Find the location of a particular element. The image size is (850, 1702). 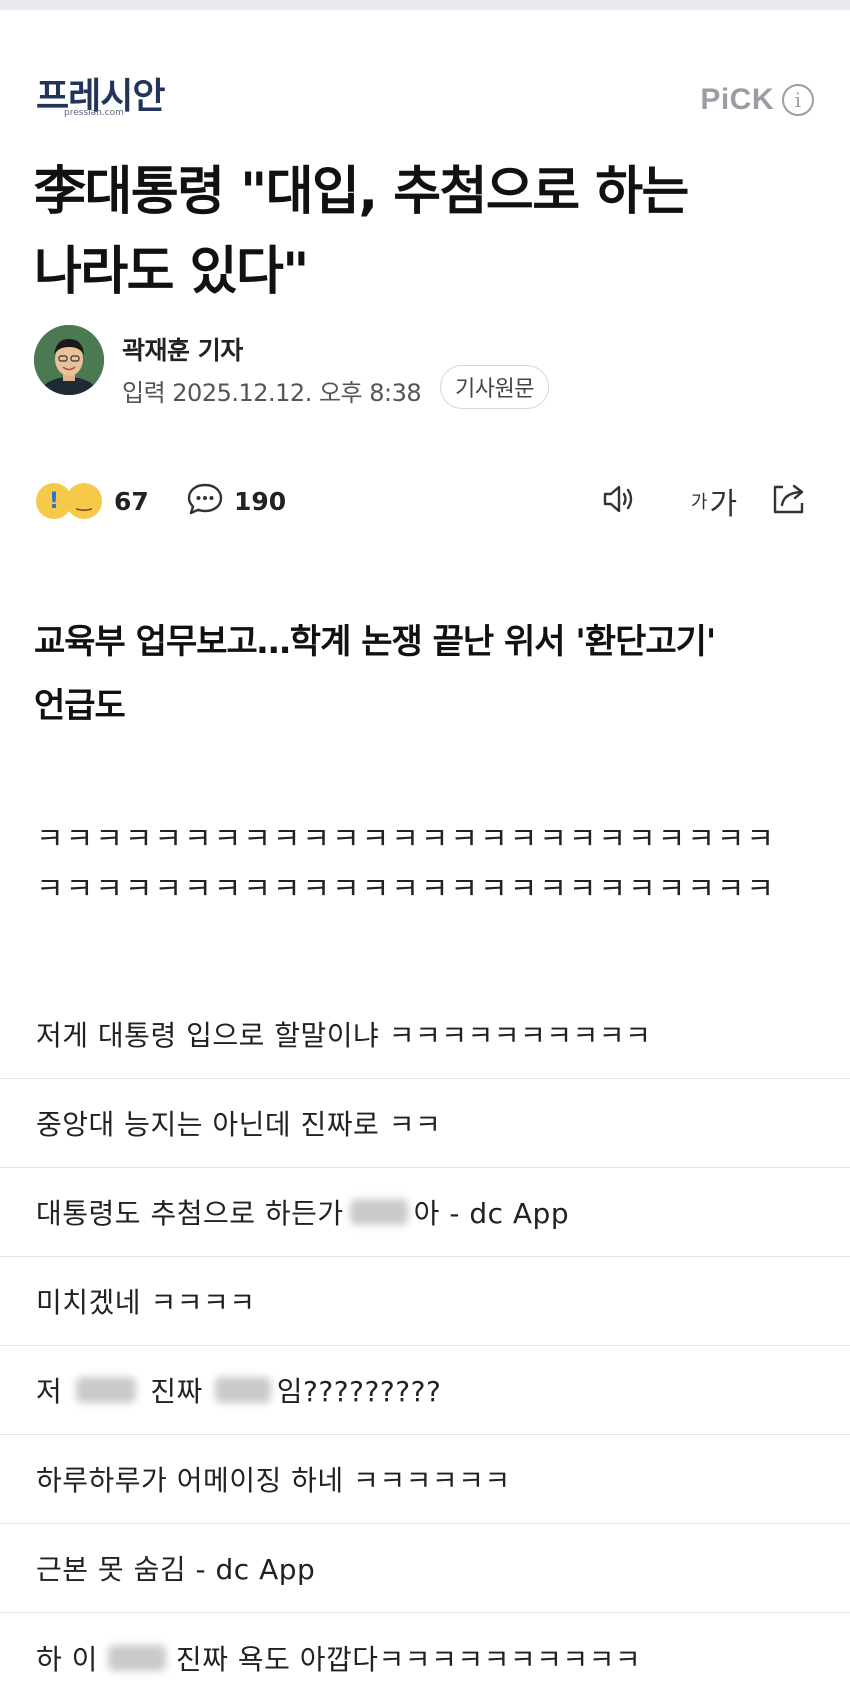

original-article-button: 기사원문 is located at coordinates (494, 387).